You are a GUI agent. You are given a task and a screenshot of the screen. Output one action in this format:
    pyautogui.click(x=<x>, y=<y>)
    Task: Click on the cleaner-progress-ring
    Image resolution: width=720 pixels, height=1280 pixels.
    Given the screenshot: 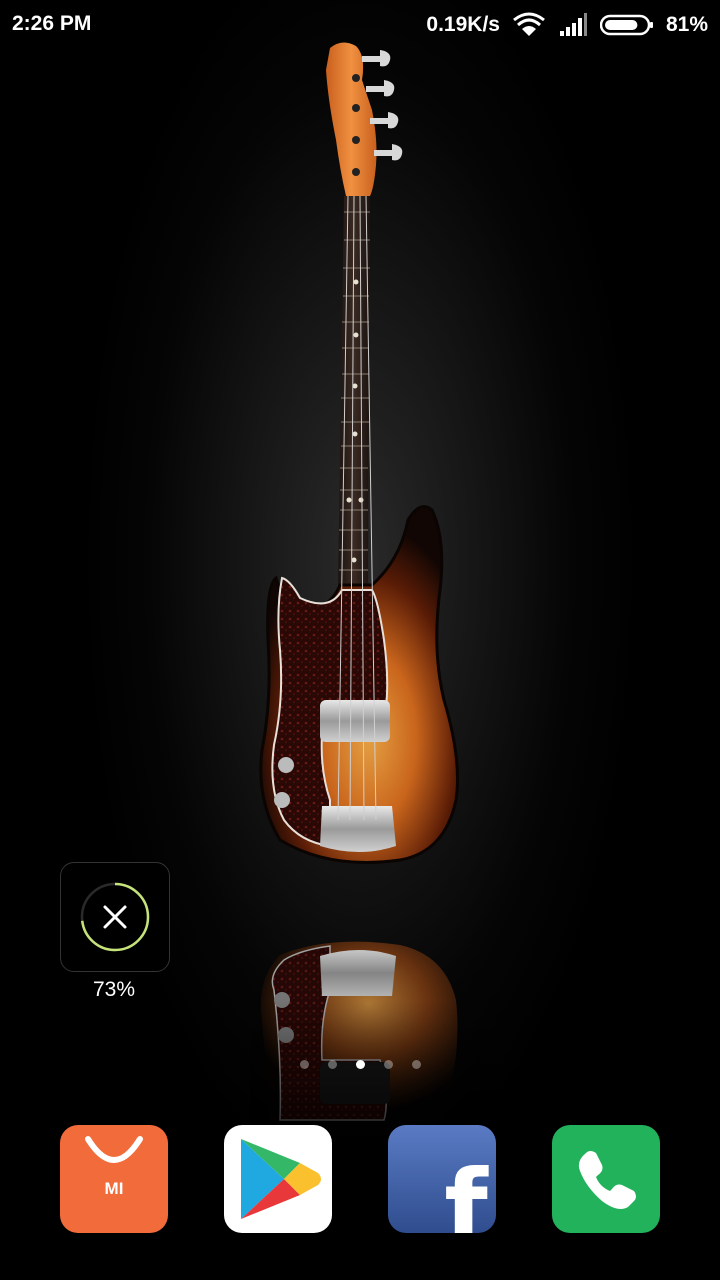 What is the action you would take?
    pyautogui.click(x=115, y=917)
    